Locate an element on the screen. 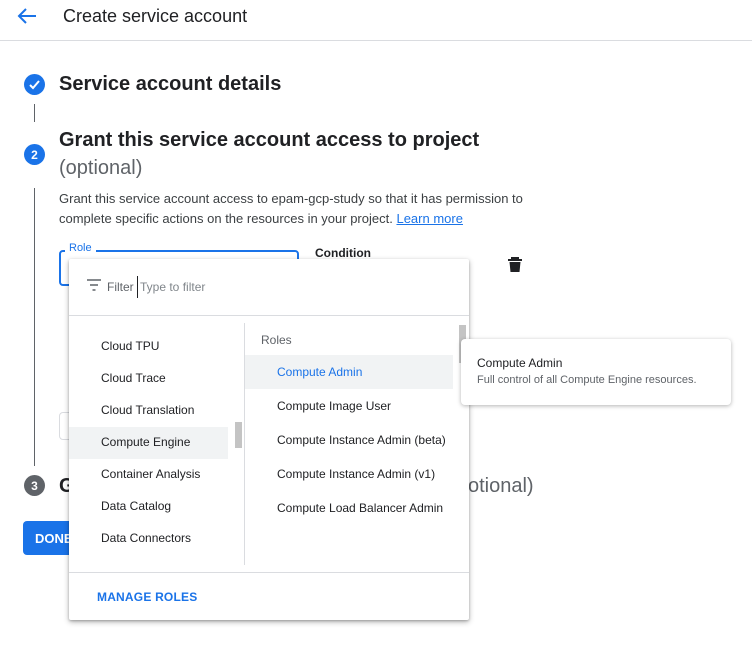 This screenshot has width=752, height=650. service-item-cloud-tpu: Cloud TPU is located at coordinates (156, 347).